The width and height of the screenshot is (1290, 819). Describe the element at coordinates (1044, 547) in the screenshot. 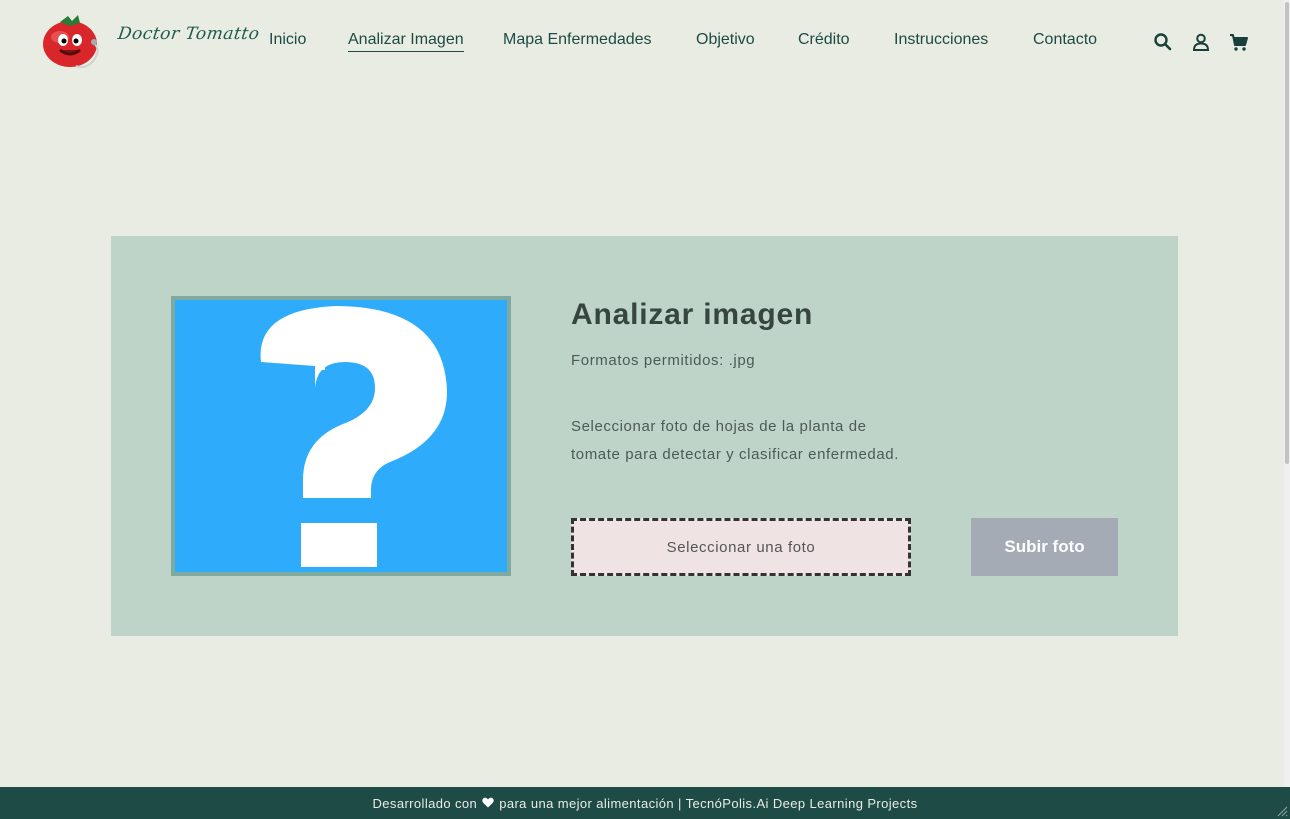

I see `upload-button: Subir foto` at that location.